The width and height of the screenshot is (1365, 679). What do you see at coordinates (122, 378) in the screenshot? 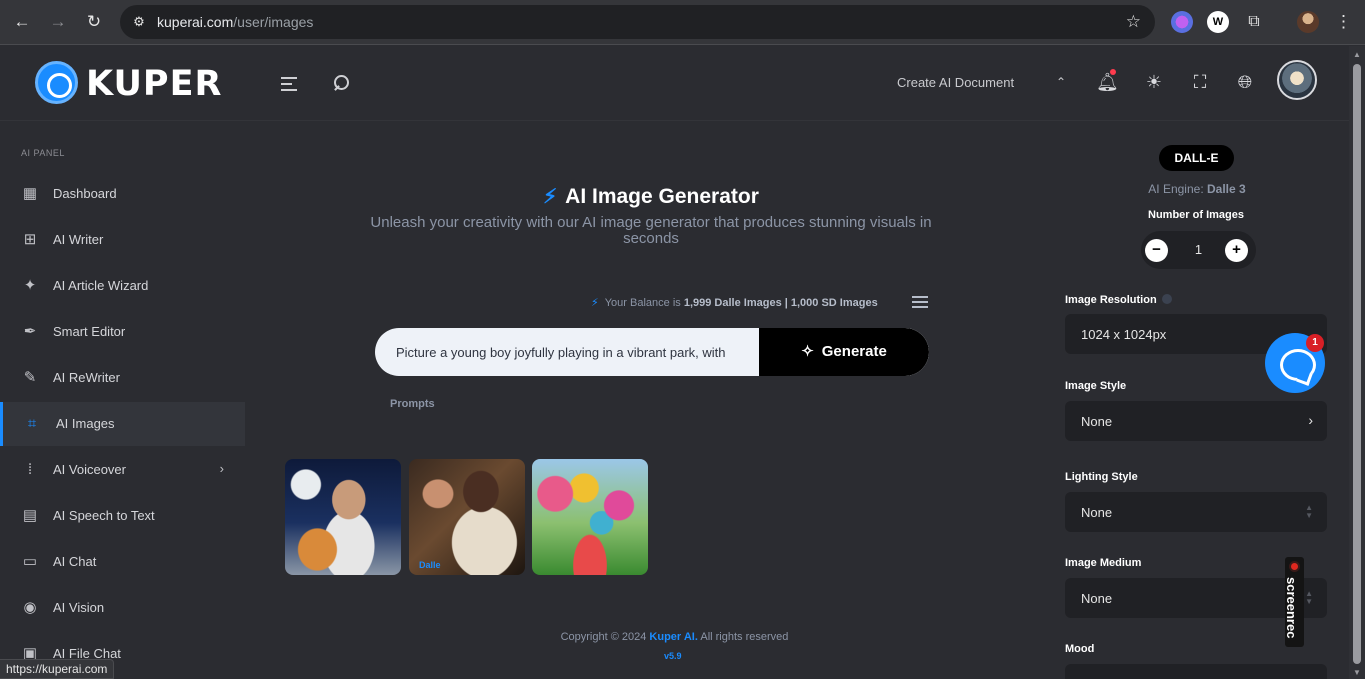
I see `sidebar-item-ai-rewriter: ✎ AI ReWriter` at bounding box center [122, 378].